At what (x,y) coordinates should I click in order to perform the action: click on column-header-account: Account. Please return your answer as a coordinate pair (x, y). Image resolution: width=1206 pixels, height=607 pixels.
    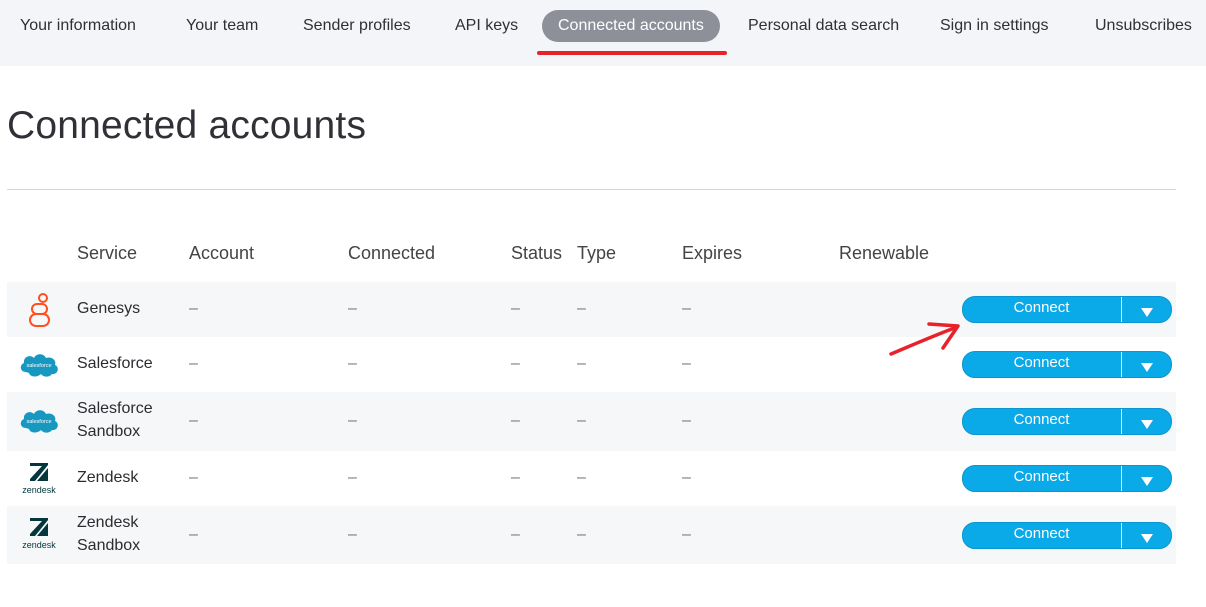
    Looking at the image, I should click on (222, 253).